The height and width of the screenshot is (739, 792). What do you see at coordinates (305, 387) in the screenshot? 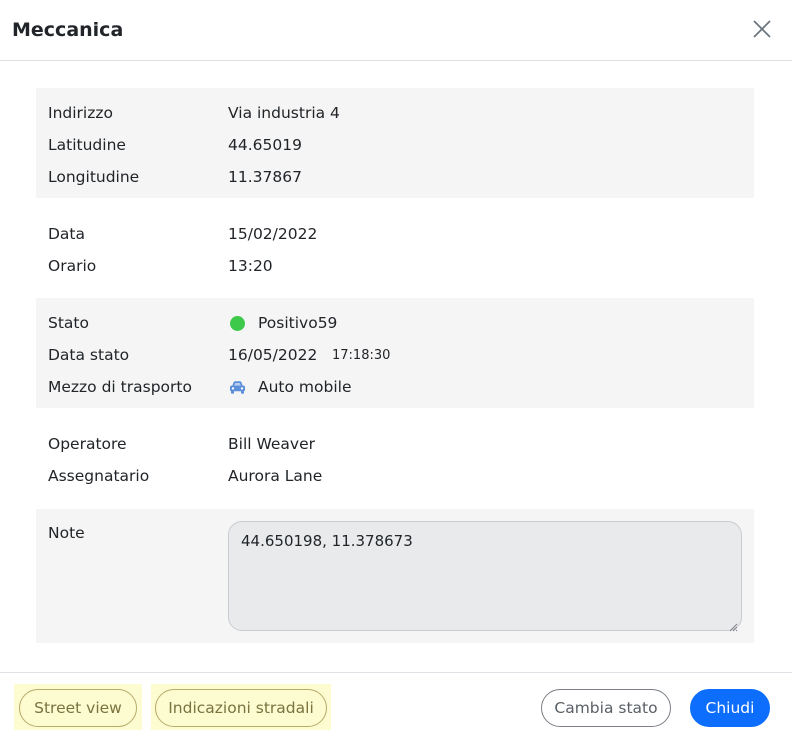
I see `transport-value: Auto mobile` at bounding box center [305, 387].